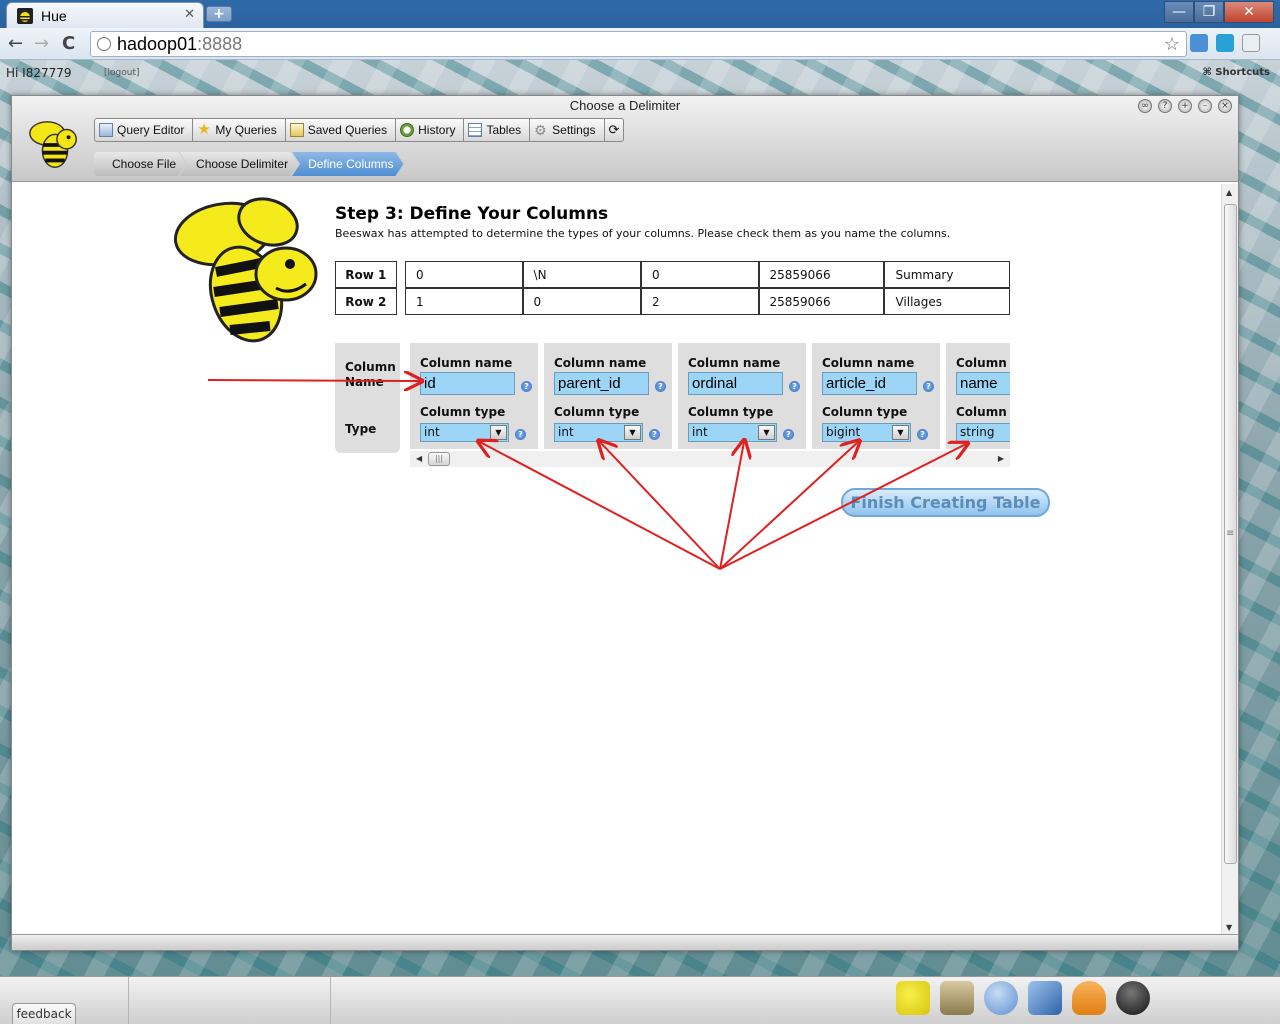 The width and height of the screenshot is (1280, 1024). Describe the element at coordinates (140, 164) in the screenshot. I see `crumb-choose-file: Choose File` at that location.